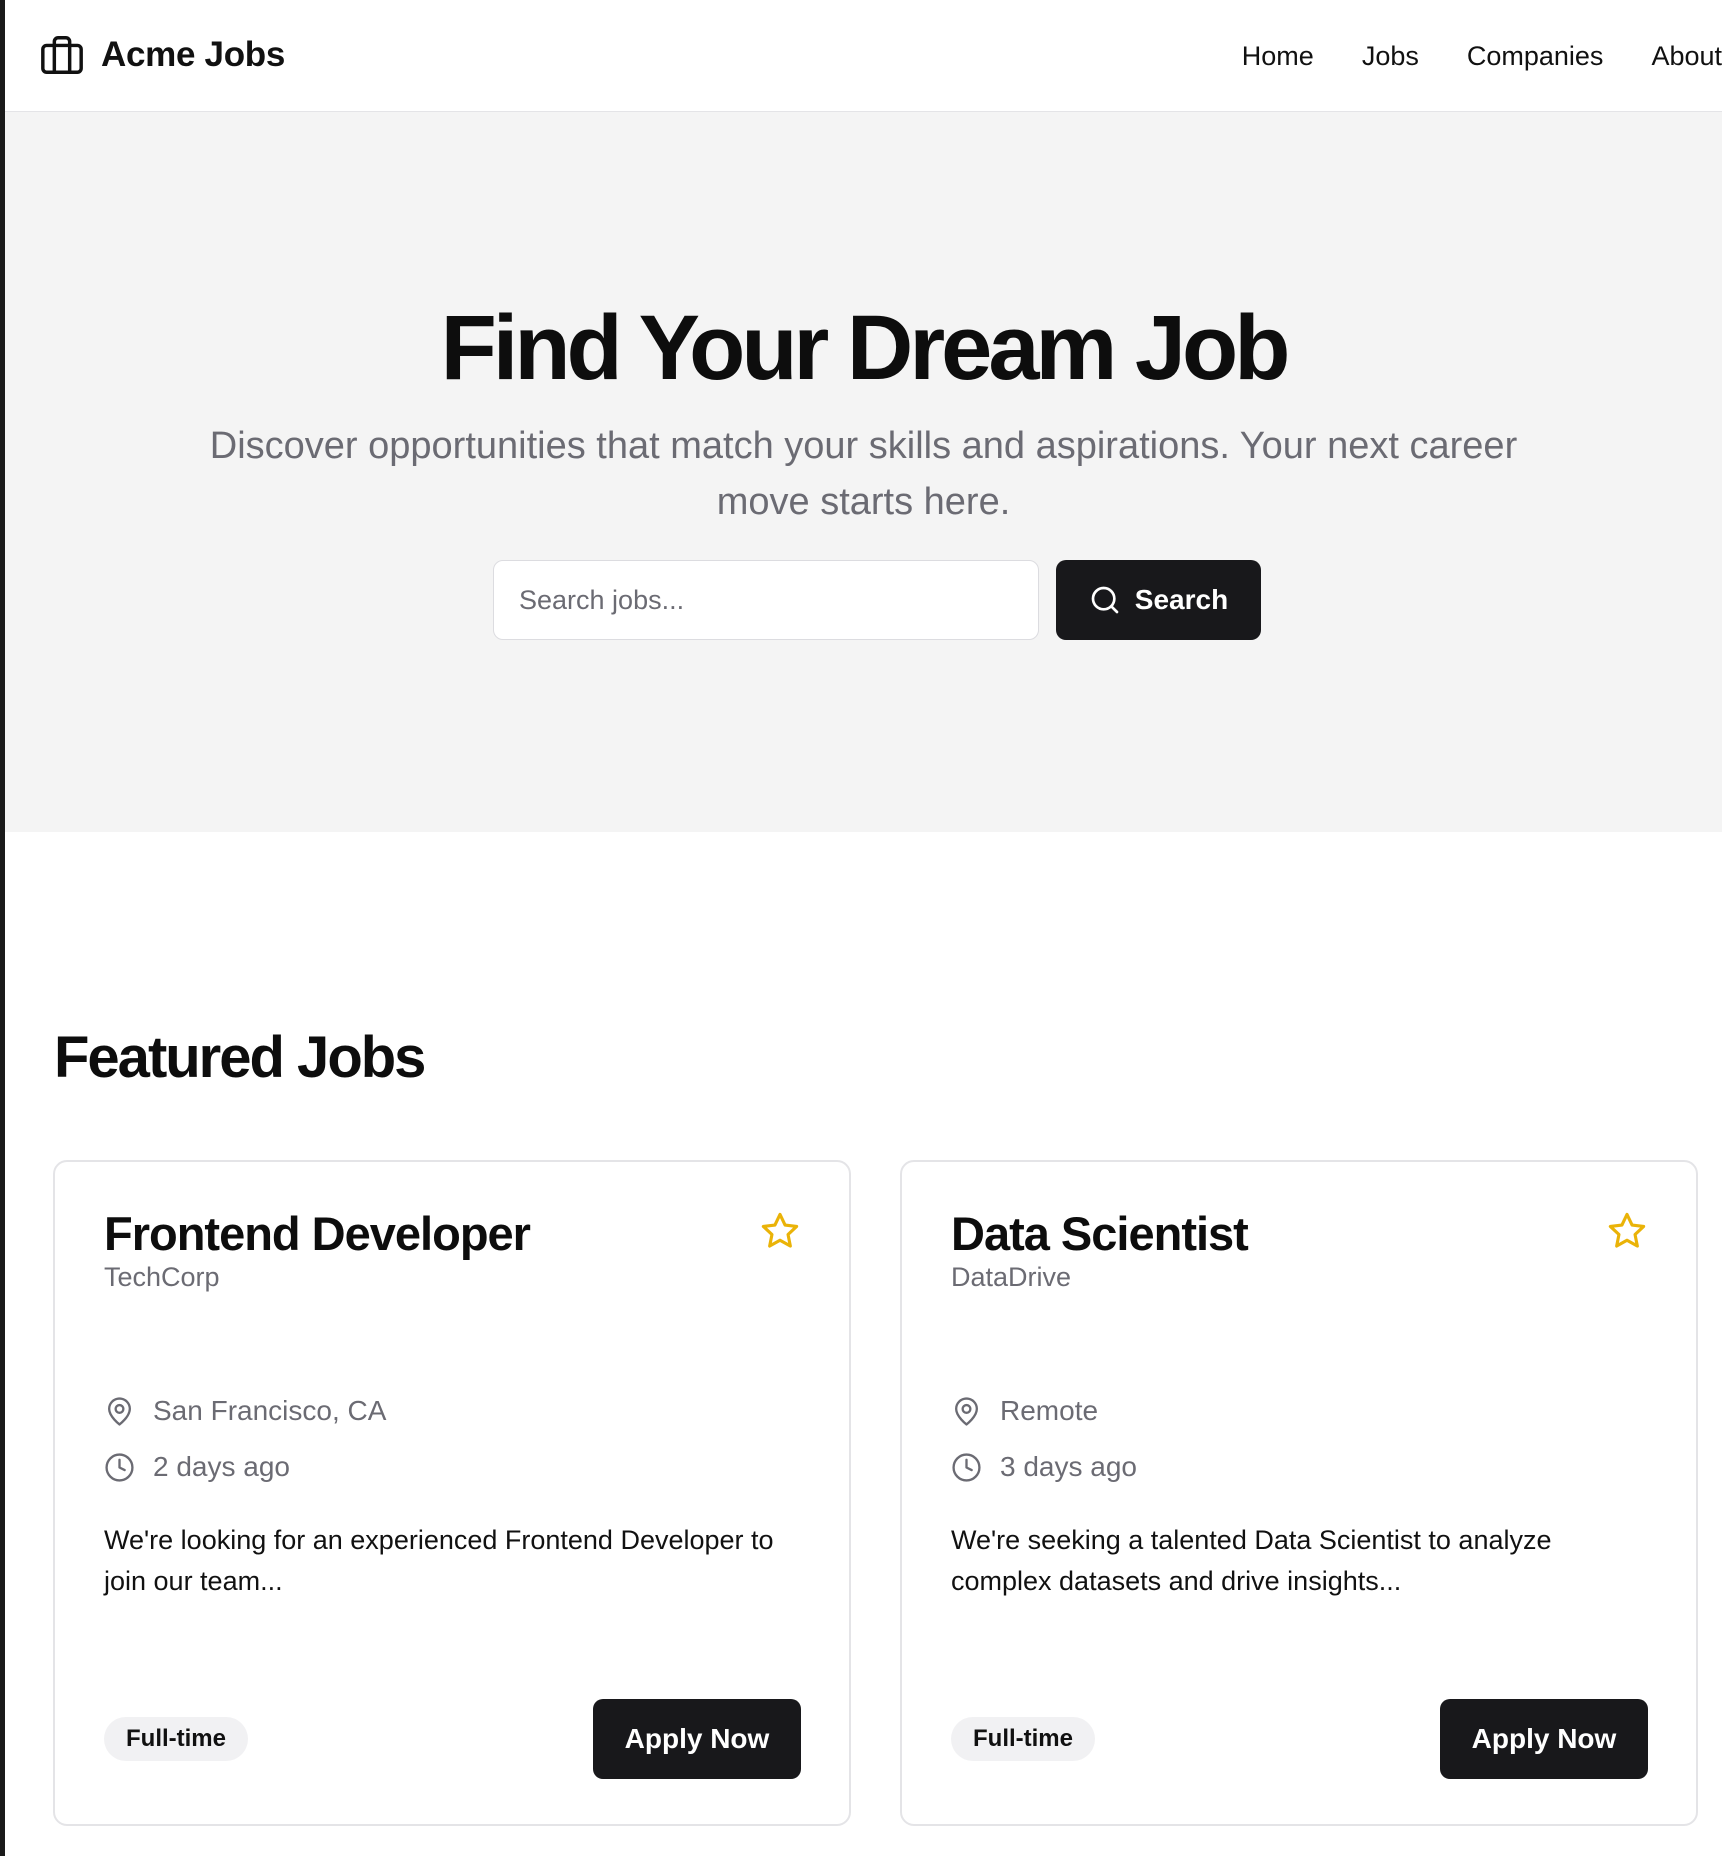 The height and width of the screenshot is (1856, 1722). What do you see at coordinates (270, 1410) in the screenshot?
I see `location-text: San Francisco, CA` at bounding box center [270, 1410].